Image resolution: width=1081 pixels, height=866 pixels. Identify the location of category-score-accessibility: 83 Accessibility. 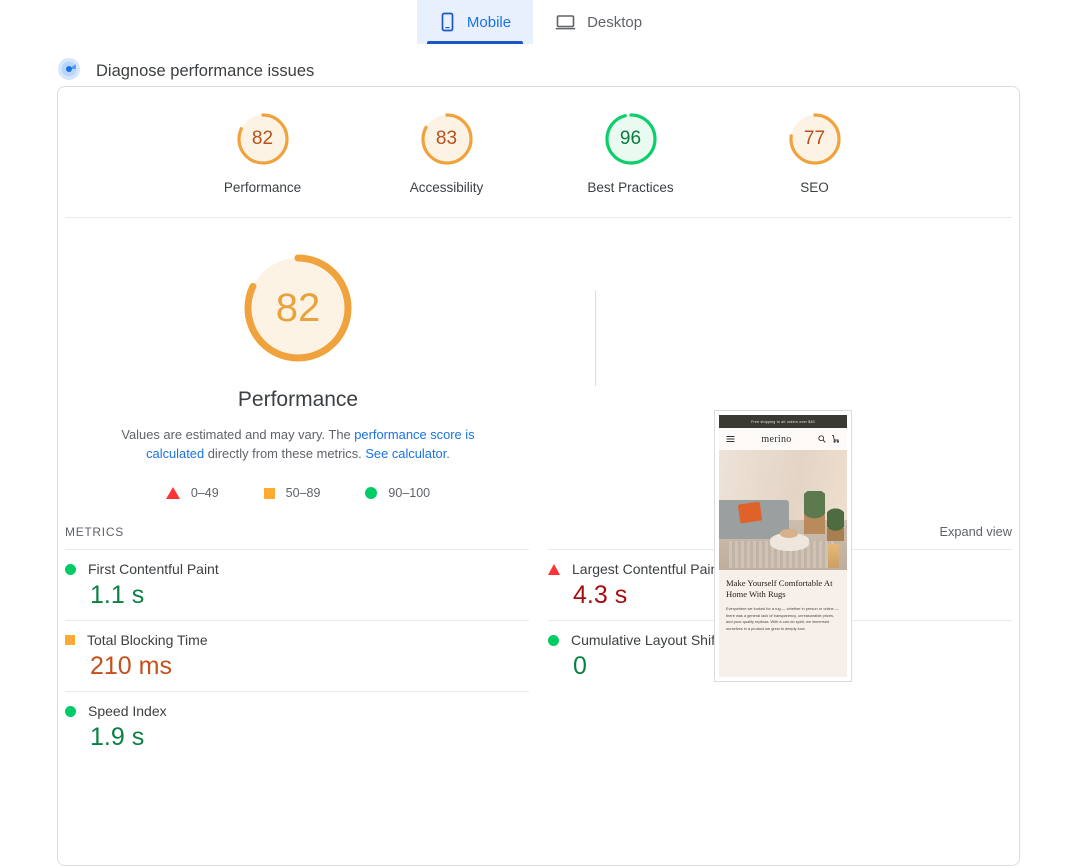
(447, 153).